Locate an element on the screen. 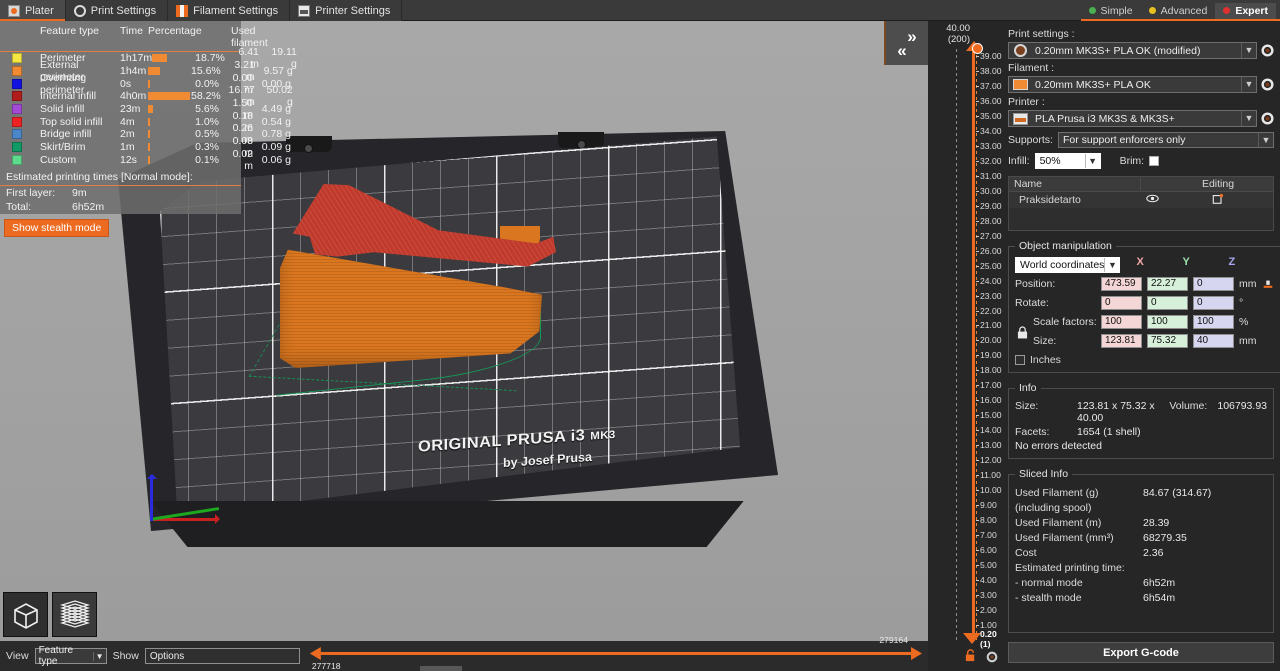 Image resolution: width=1280 pixels, height=671 pixels. moves-slider-left-handle is located at coordinates (315, 653).